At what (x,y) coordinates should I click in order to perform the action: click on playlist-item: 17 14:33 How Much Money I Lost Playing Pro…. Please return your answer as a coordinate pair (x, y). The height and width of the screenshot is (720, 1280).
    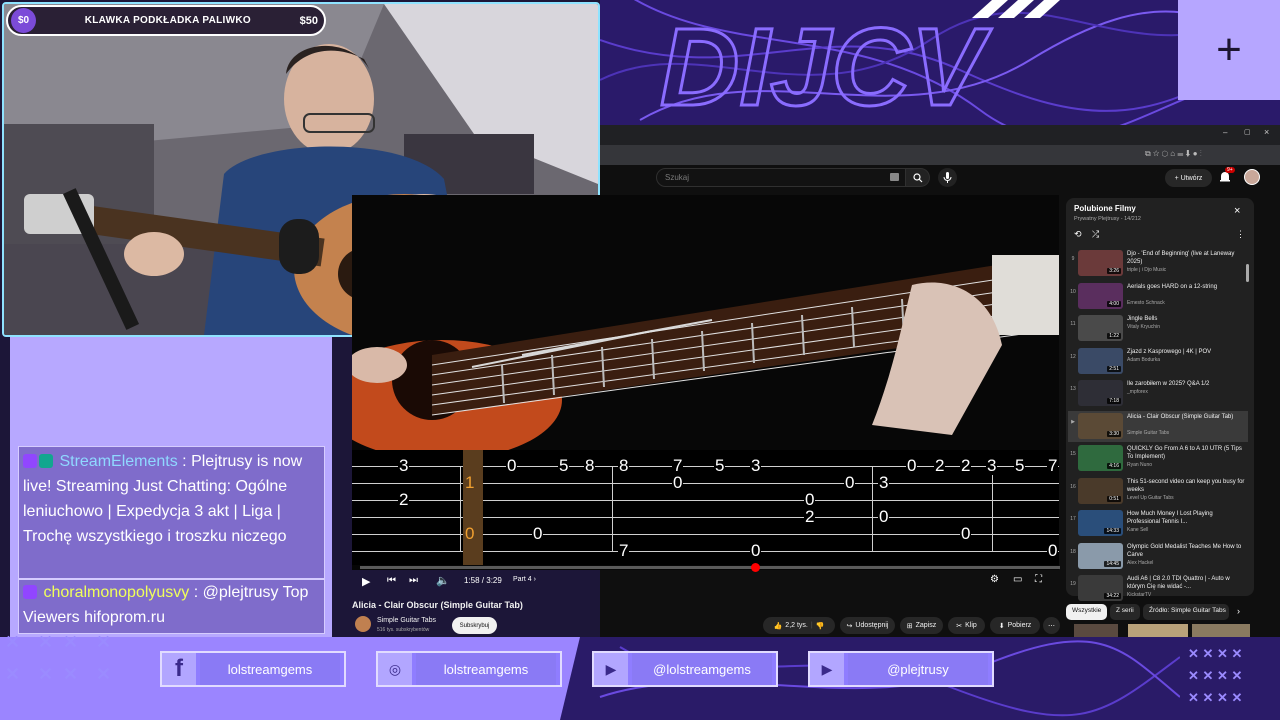
    Looking at the image, I should click on (1158, 523).